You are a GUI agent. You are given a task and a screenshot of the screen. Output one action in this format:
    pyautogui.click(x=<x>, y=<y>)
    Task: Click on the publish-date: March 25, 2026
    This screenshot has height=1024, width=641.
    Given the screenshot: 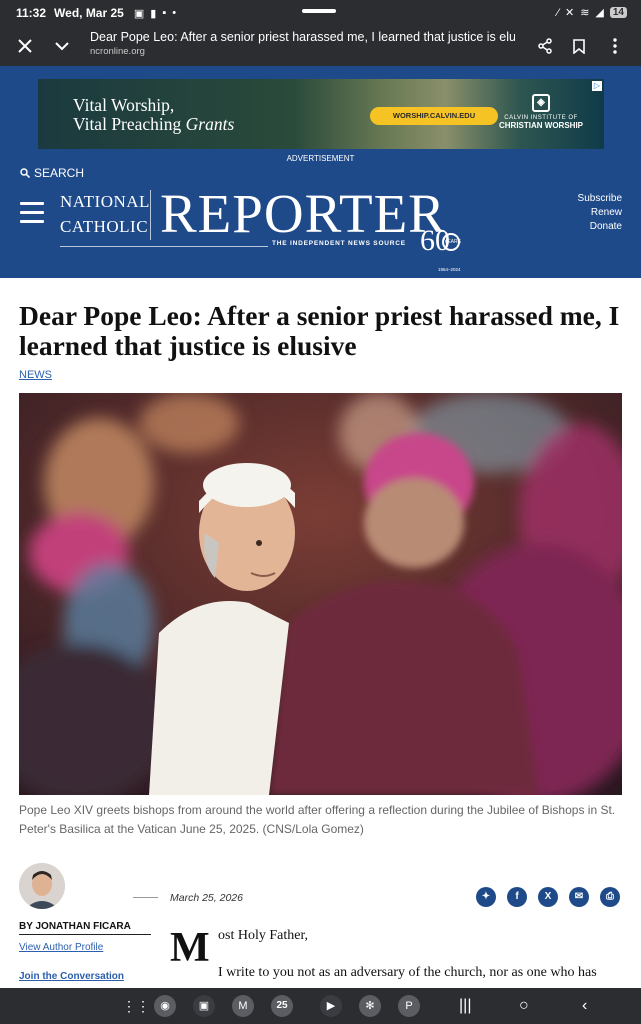 What is the action you would take?
    pyautogui.click(x=206, y=898)
    